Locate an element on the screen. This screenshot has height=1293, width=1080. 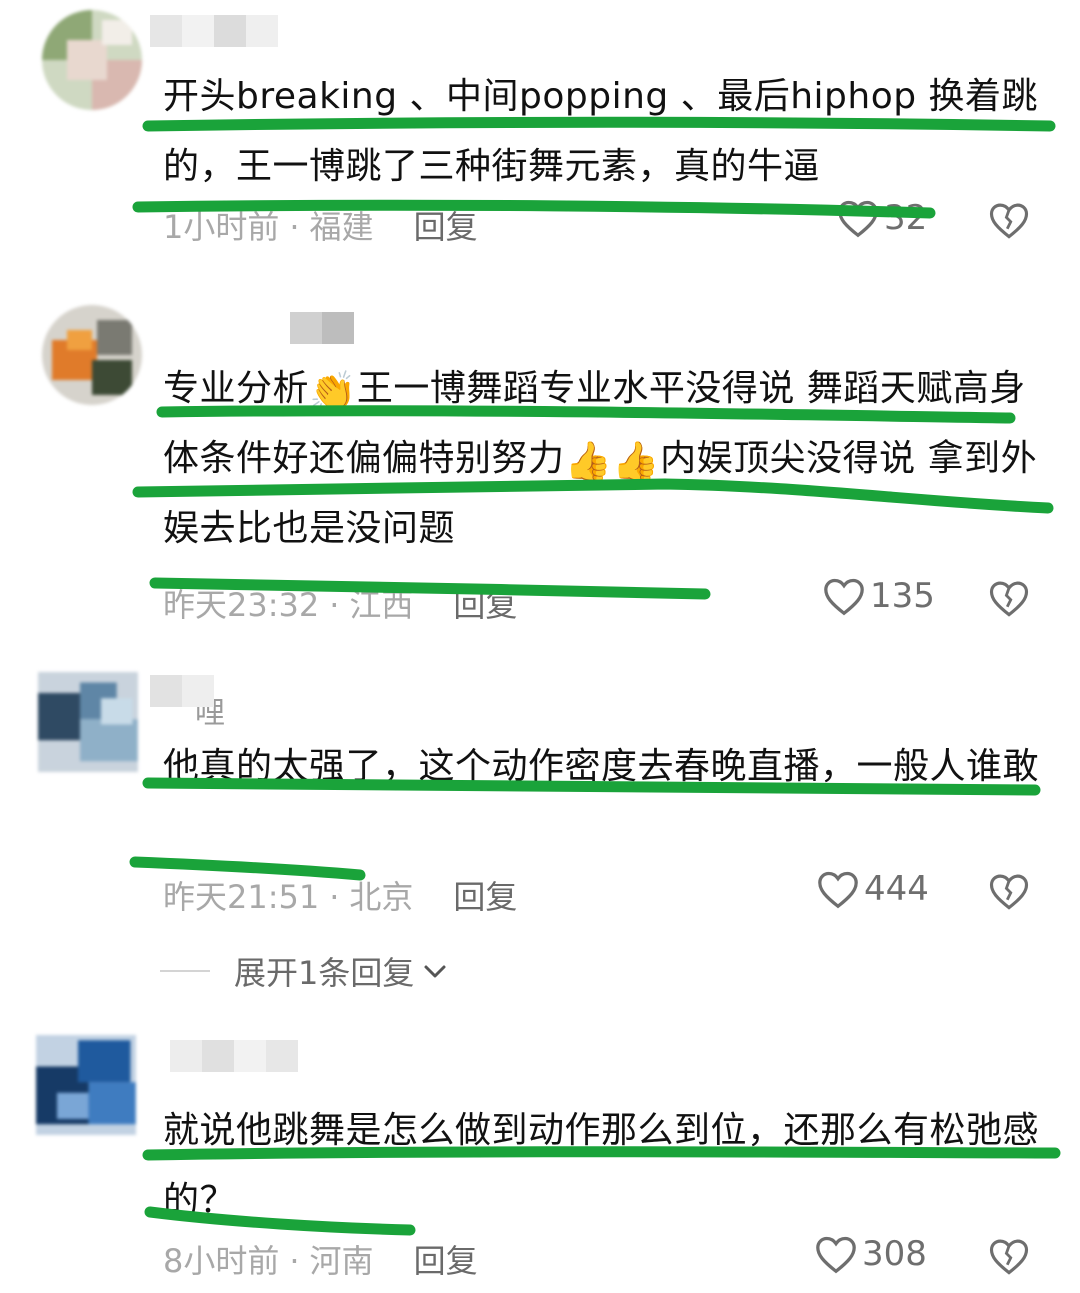
like-button: 444 is located at coordinates (872, 889).